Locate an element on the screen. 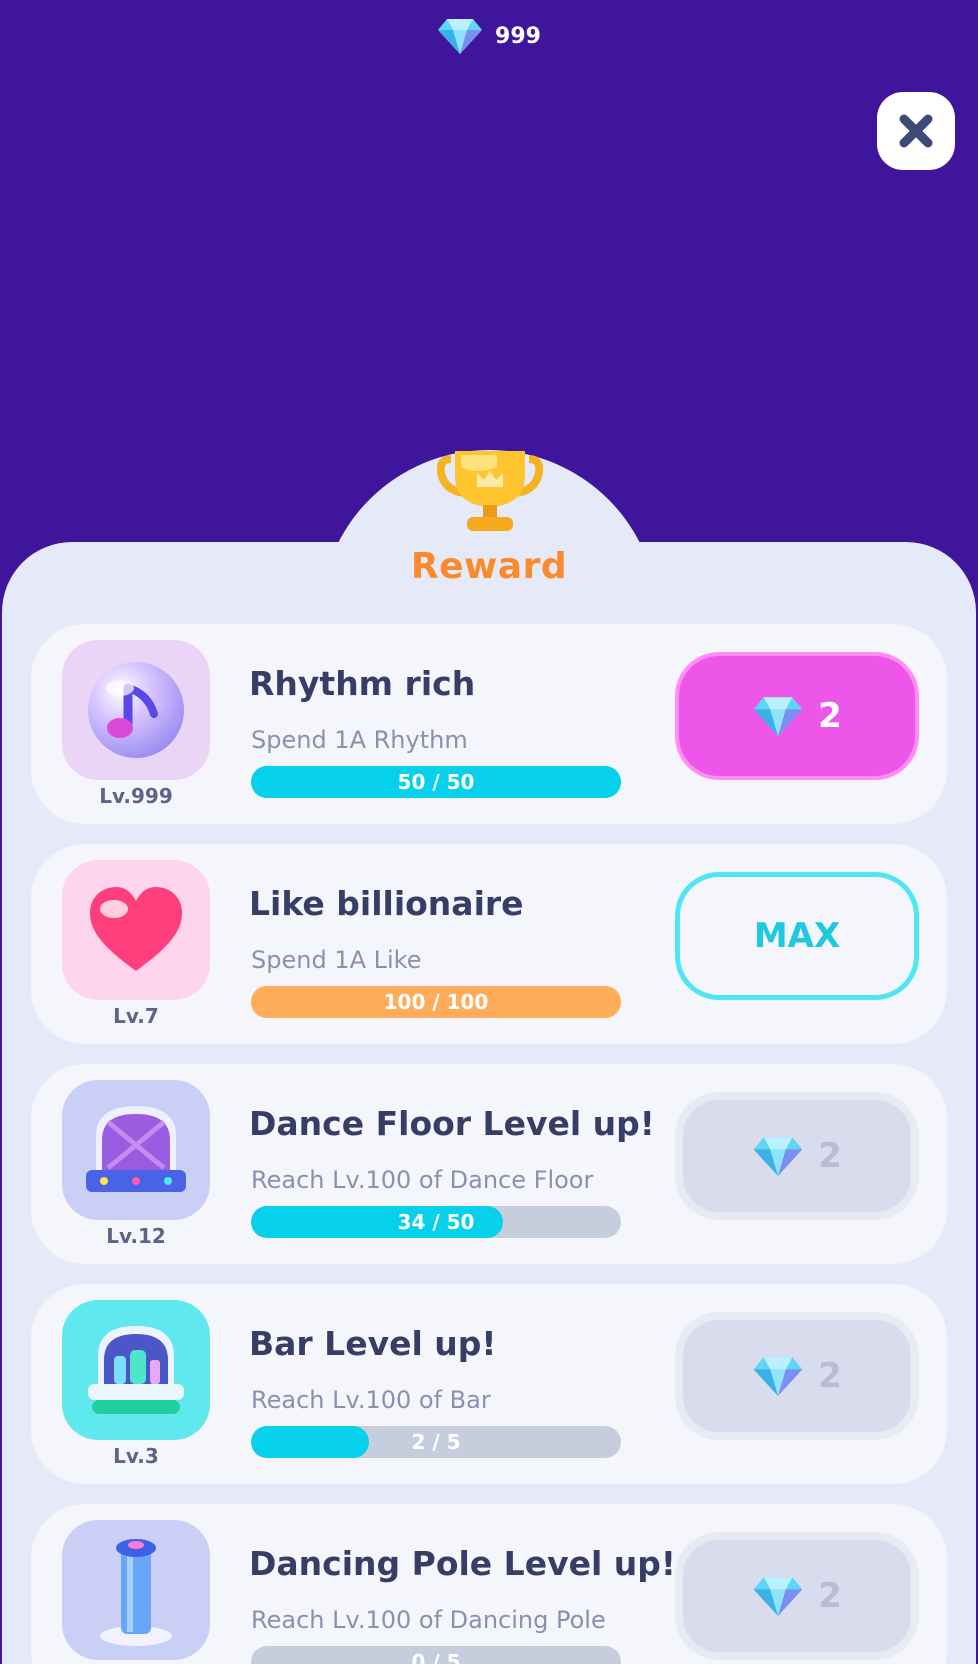  progress-bar: 100 / 100 is located at coordinates (436, 1002).